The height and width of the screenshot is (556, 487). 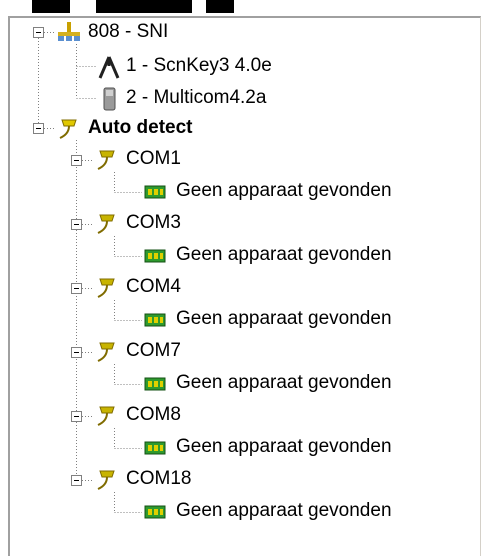 What do you see at coordinates (38, 32) in the screenshot?
I see `collapse-toggle-root` at bounding box center [38, 32].